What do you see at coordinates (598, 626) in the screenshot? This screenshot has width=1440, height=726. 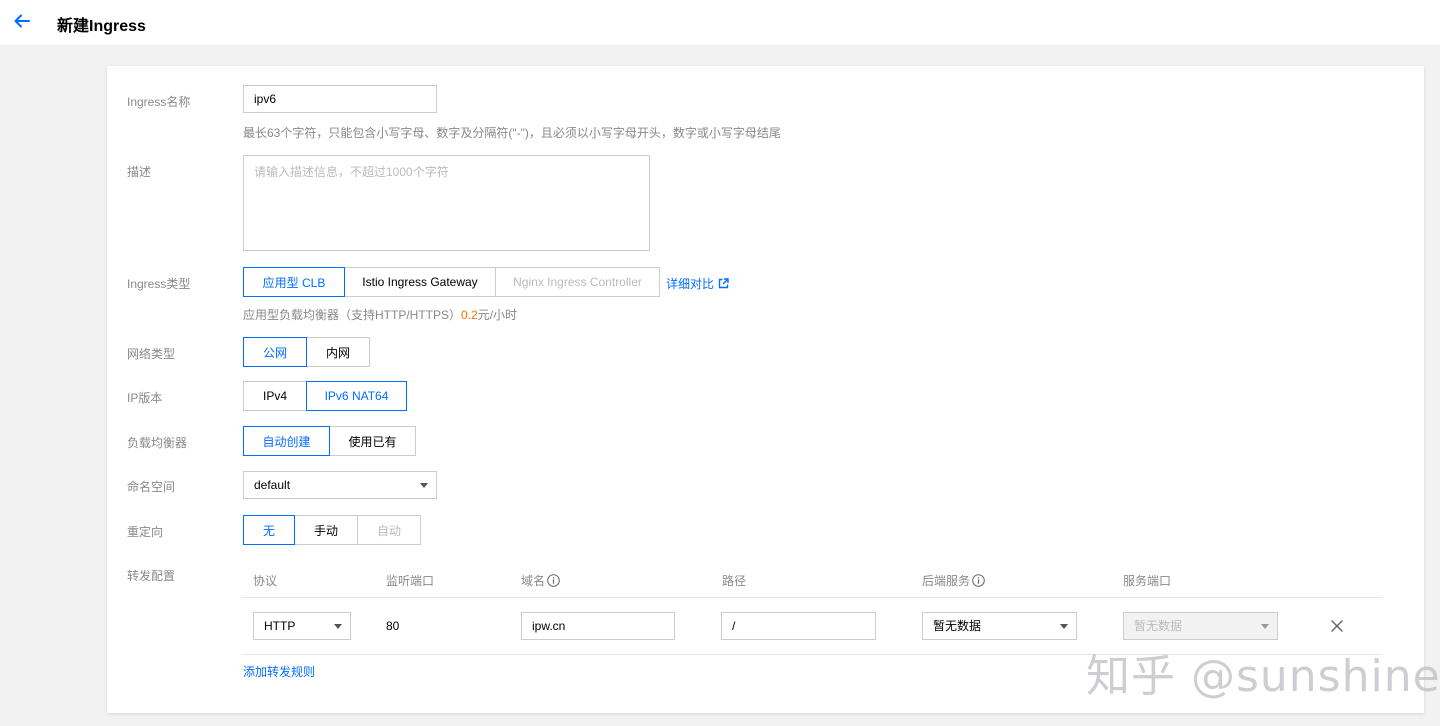 I see `domain-input: ipw.cn` at bounding box center [598, 626].